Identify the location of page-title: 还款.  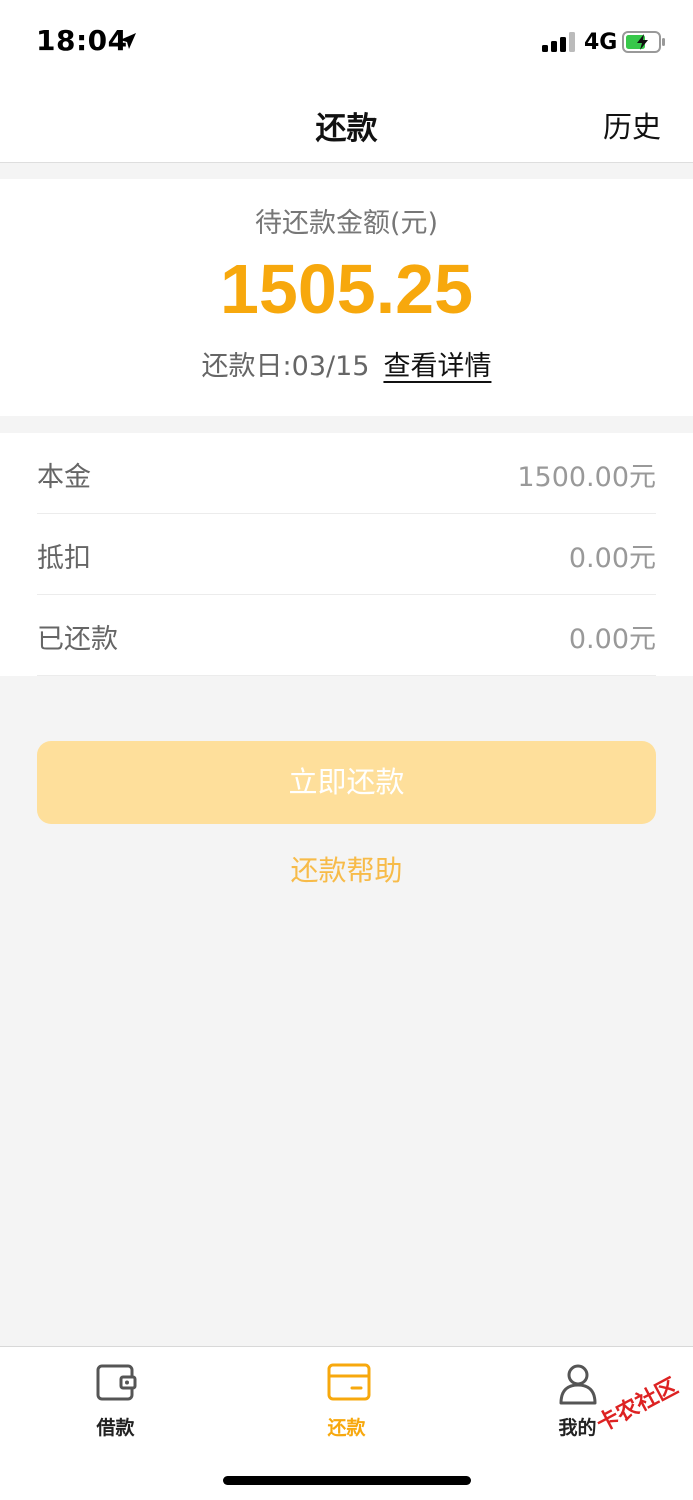
(346, 129).